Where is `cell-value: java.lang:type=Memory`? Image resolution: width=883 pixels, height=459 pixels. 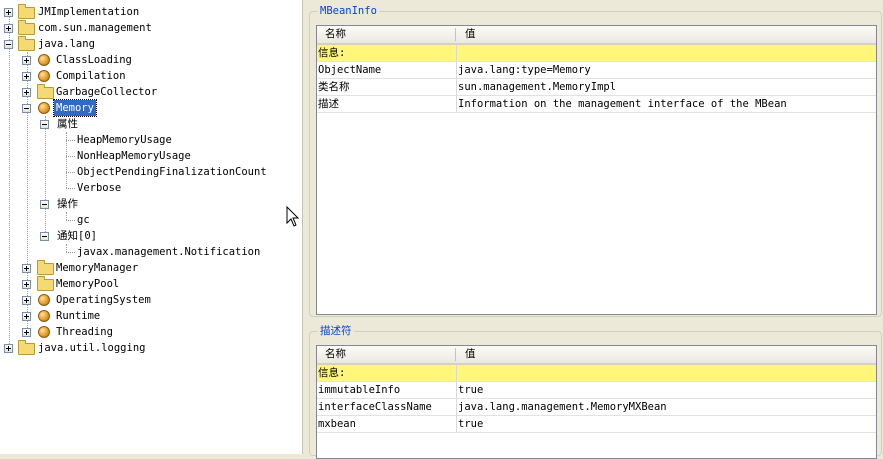 cell-value: java.lang:type=Memory is located at coordinates (524, 70).